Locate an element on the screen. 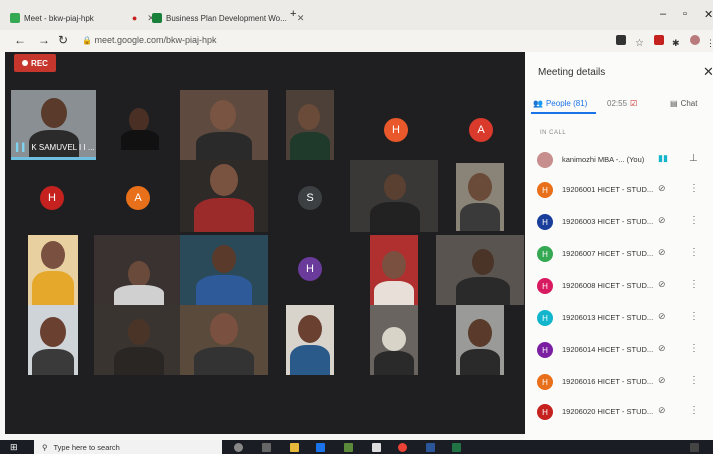 The width and height of the screenshot is (713, 454). extensions-puzzle-icon: ✱ is located at coordinates (677, 41).